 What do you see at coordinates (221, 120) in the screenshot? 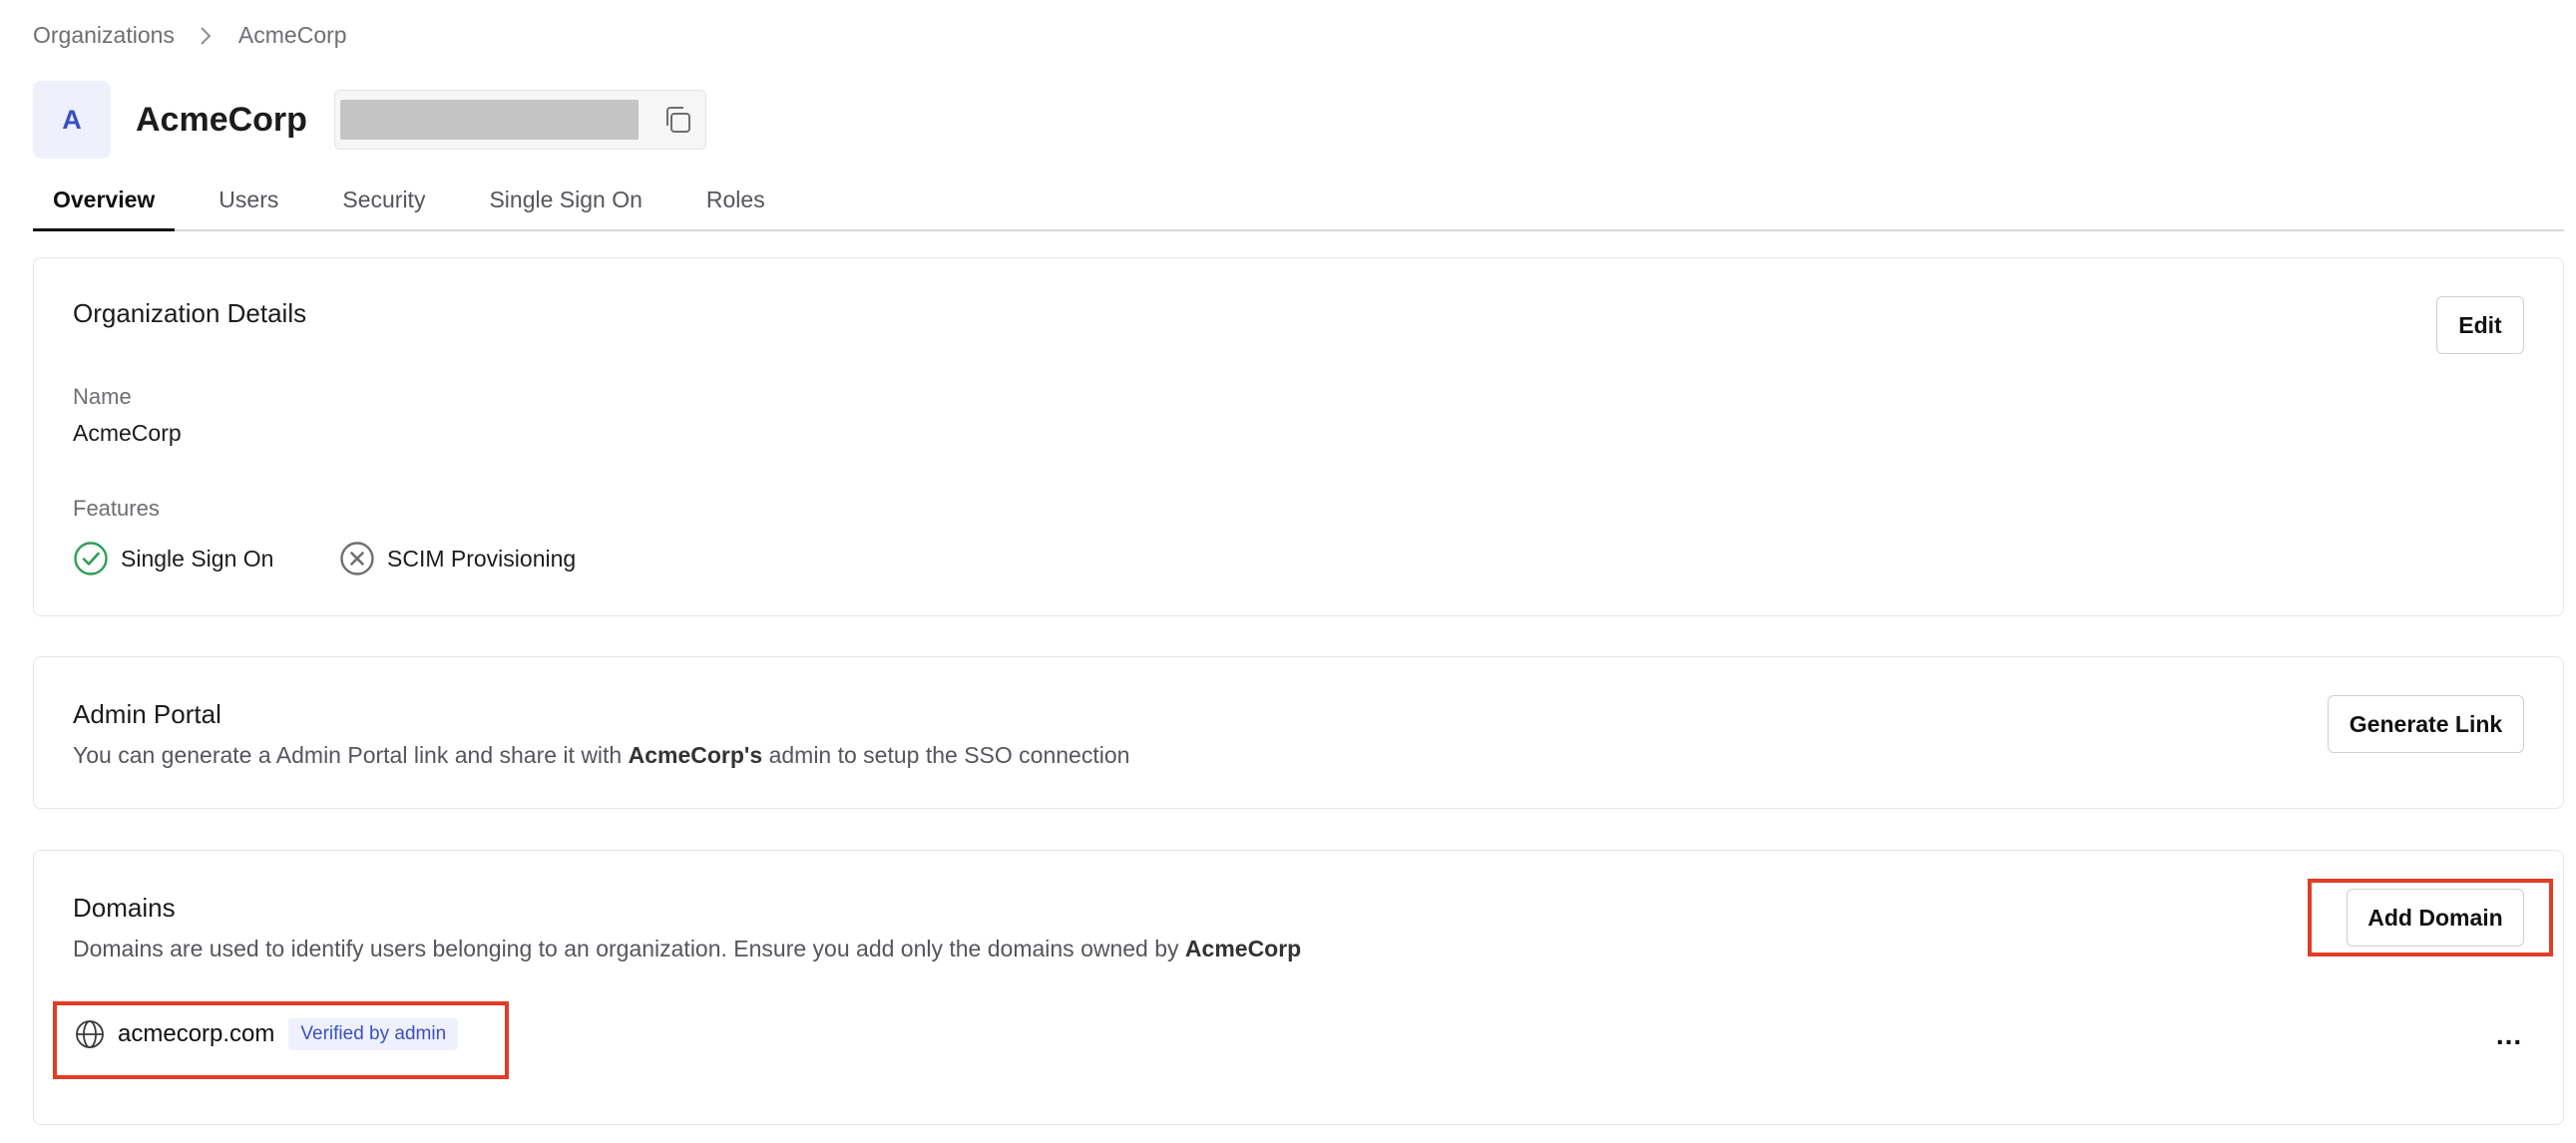
I see `page-title: AcmeCorp` at bounding box center [221, 120].